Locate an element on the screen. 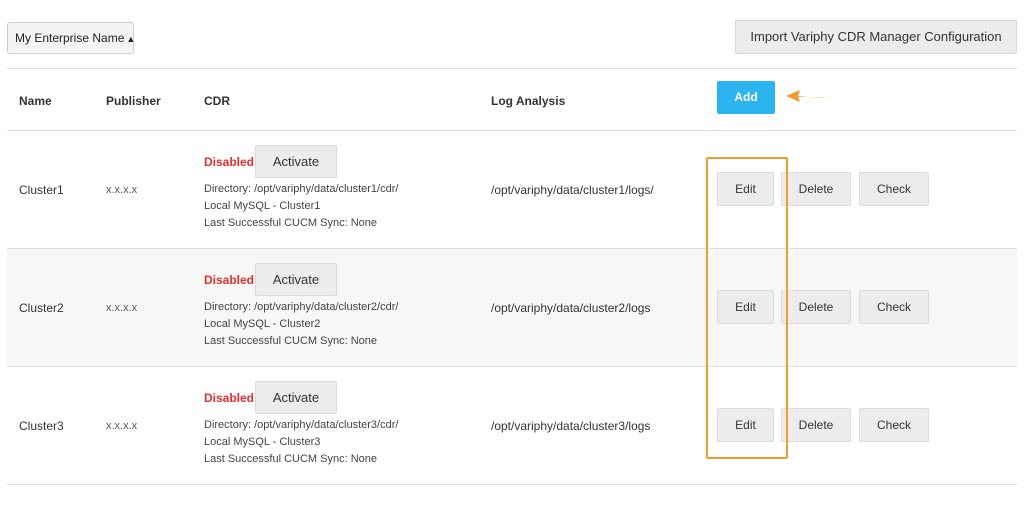 The height and width of the screenshot is (517, 1024). add-button: Add is located at coordinates (746, 97).